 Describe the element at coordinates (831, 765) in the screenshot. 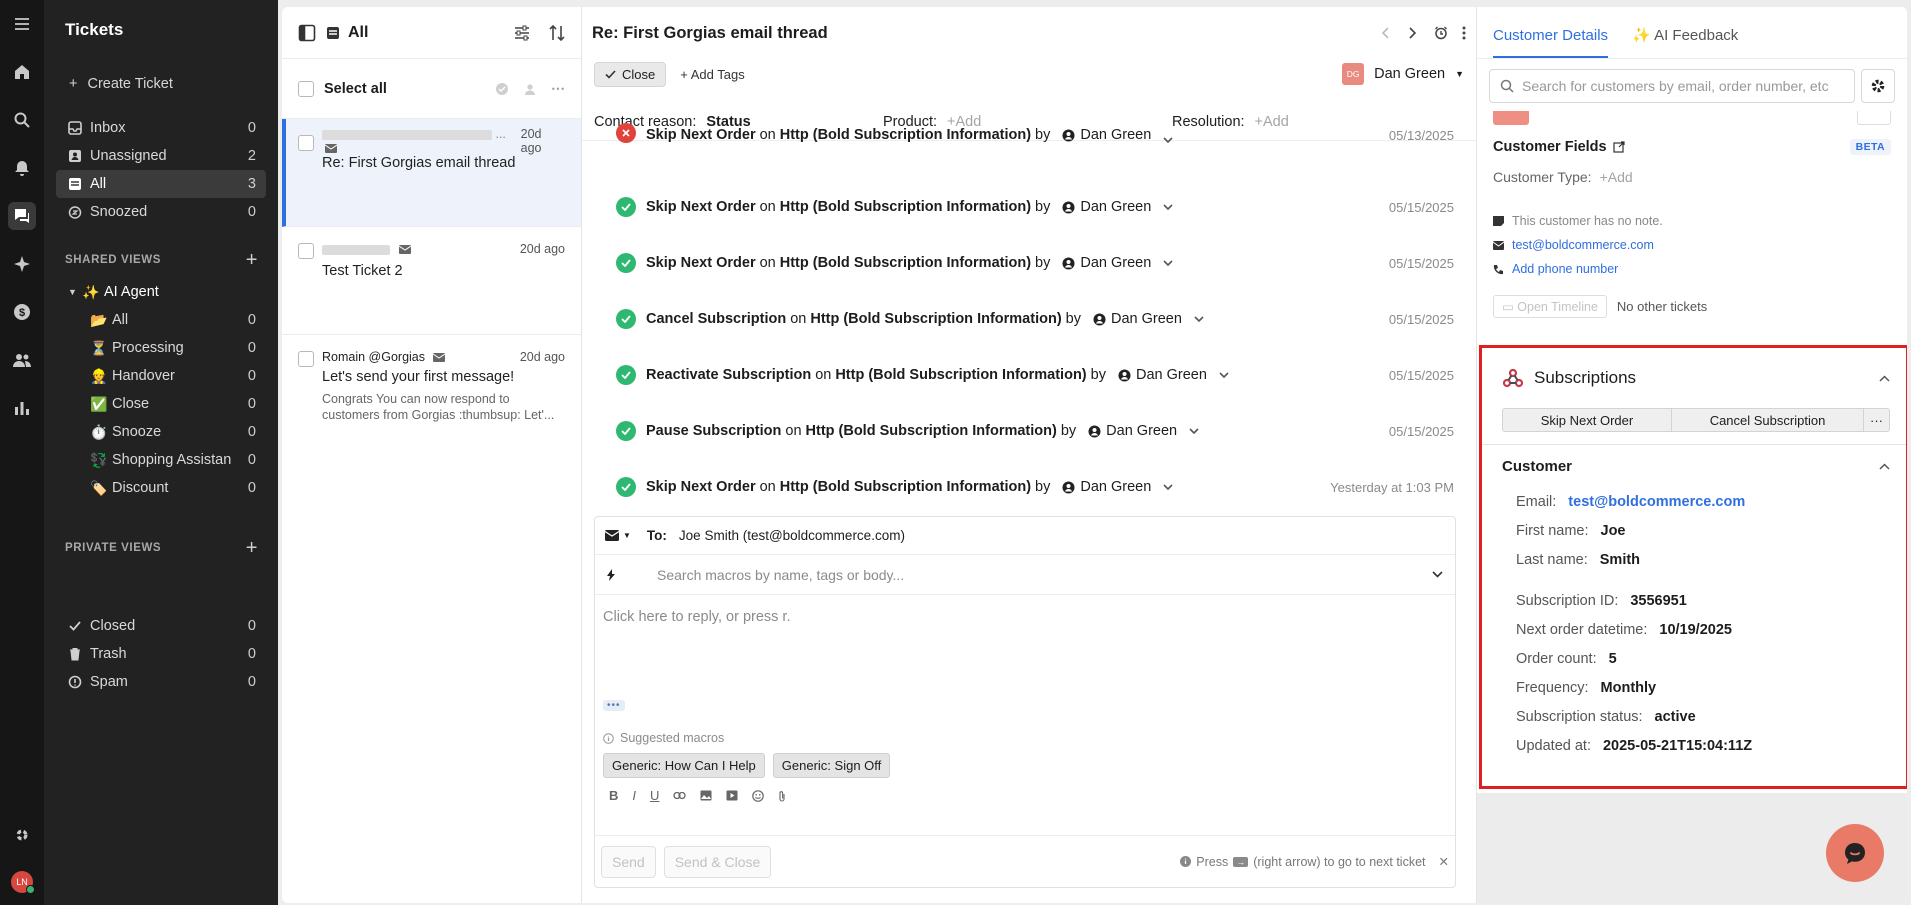

I see `macro-chip: Generic: Sign Off` at that location.